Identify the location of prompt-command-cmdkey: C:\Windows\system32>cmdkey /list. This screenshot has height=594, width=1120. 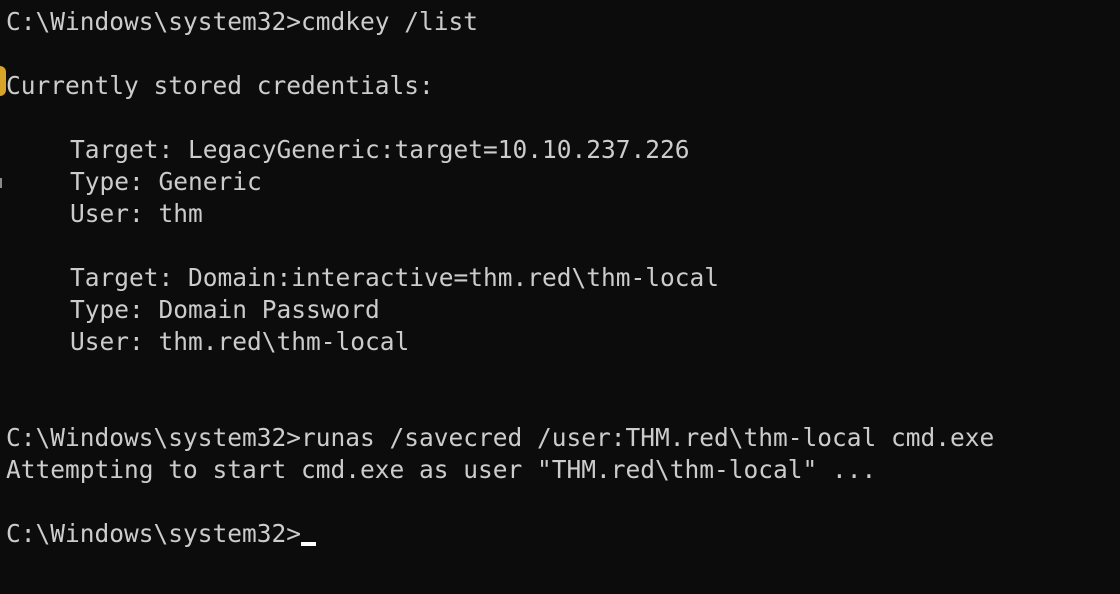
(242, 21).